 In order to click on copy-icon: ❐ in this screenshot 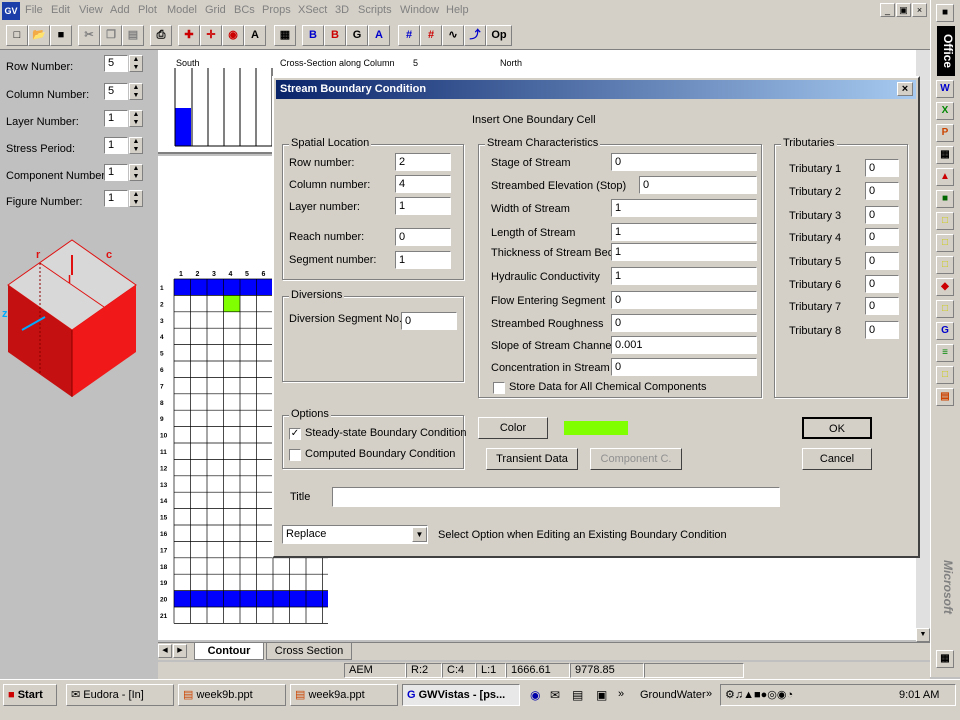, I will do `click(111, 35)`.